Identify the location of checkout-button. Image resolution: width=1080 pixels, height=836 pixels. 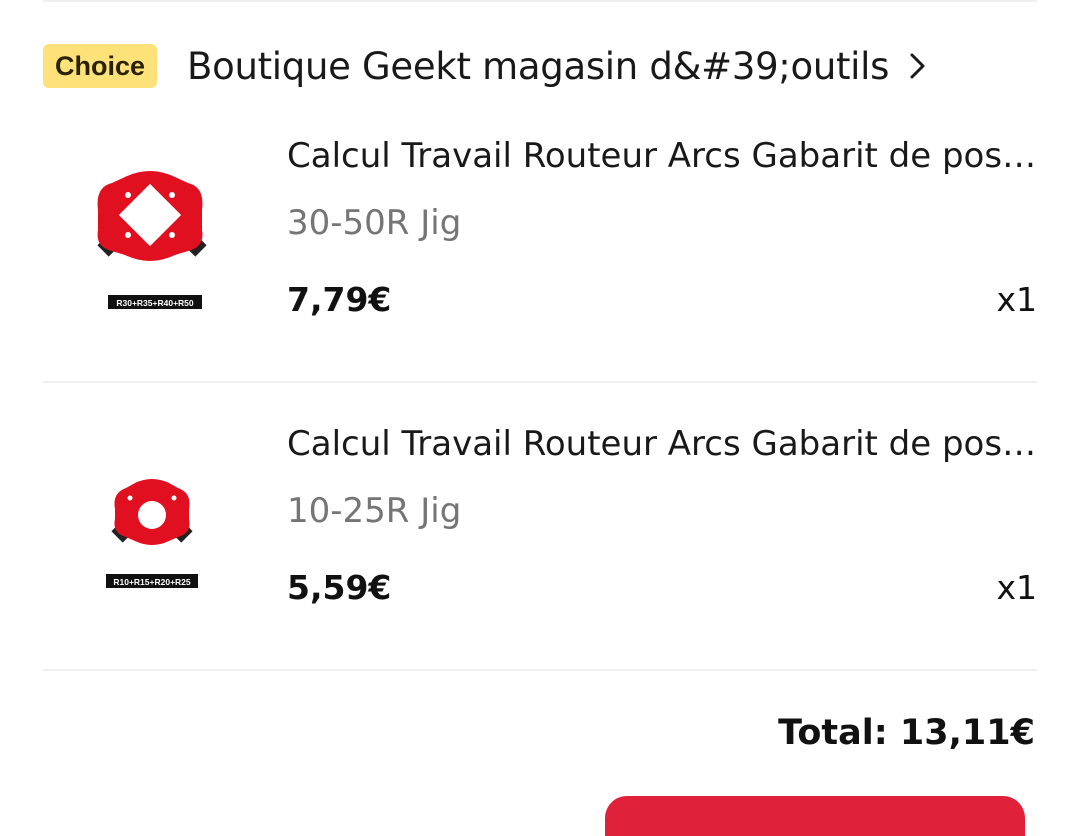
(815, 816).